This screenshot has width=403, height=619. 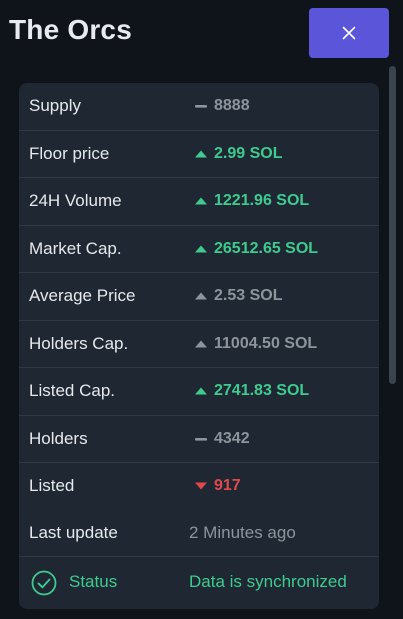 I want to click on stat-label: Listed, so click(x=52, y=486).